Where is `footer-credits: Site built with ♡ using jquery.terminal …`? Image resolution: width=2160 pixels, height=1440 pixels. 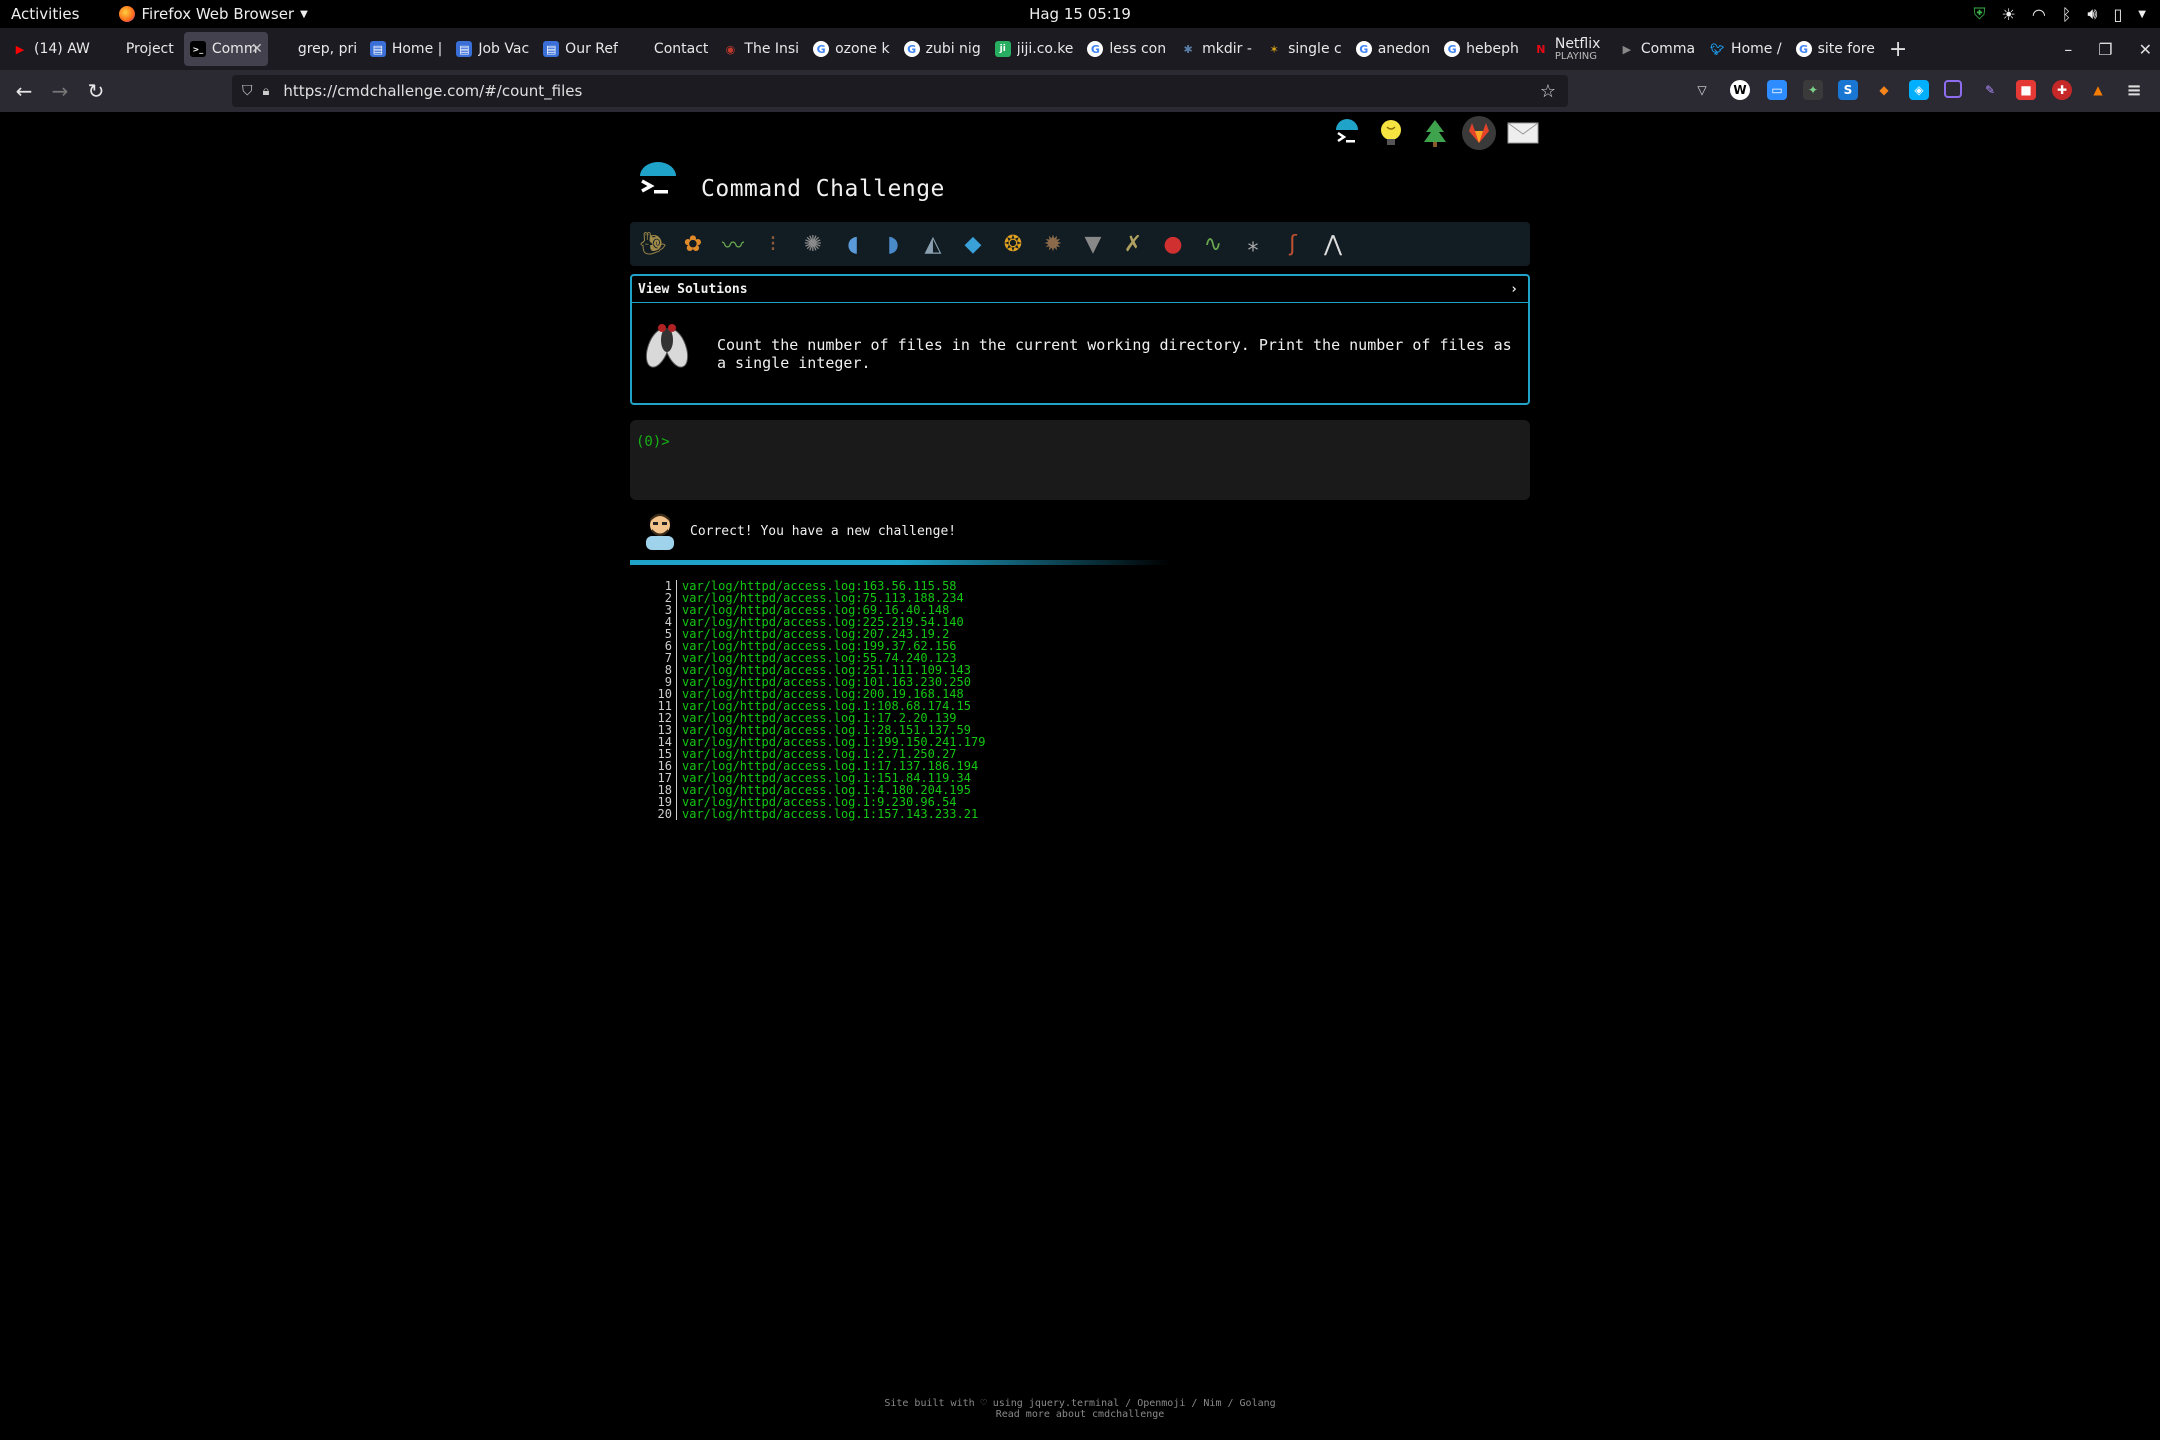 footer-credits: Site built with ♡ using jquery.terminal … is located at coordinates (1080, 1403).